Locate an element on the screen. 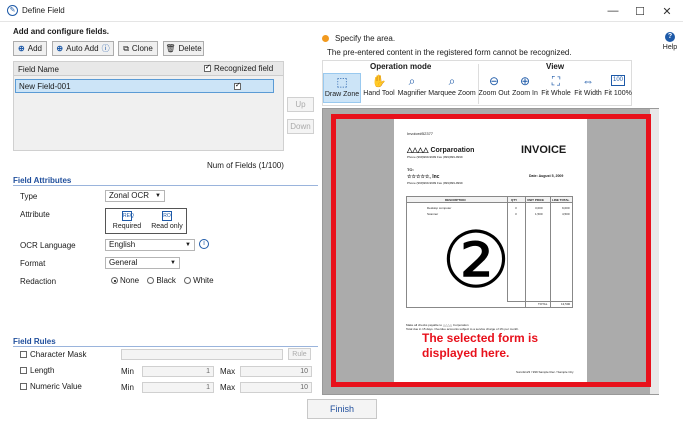  required-icon: REQ is located at coordinates (128, 216).